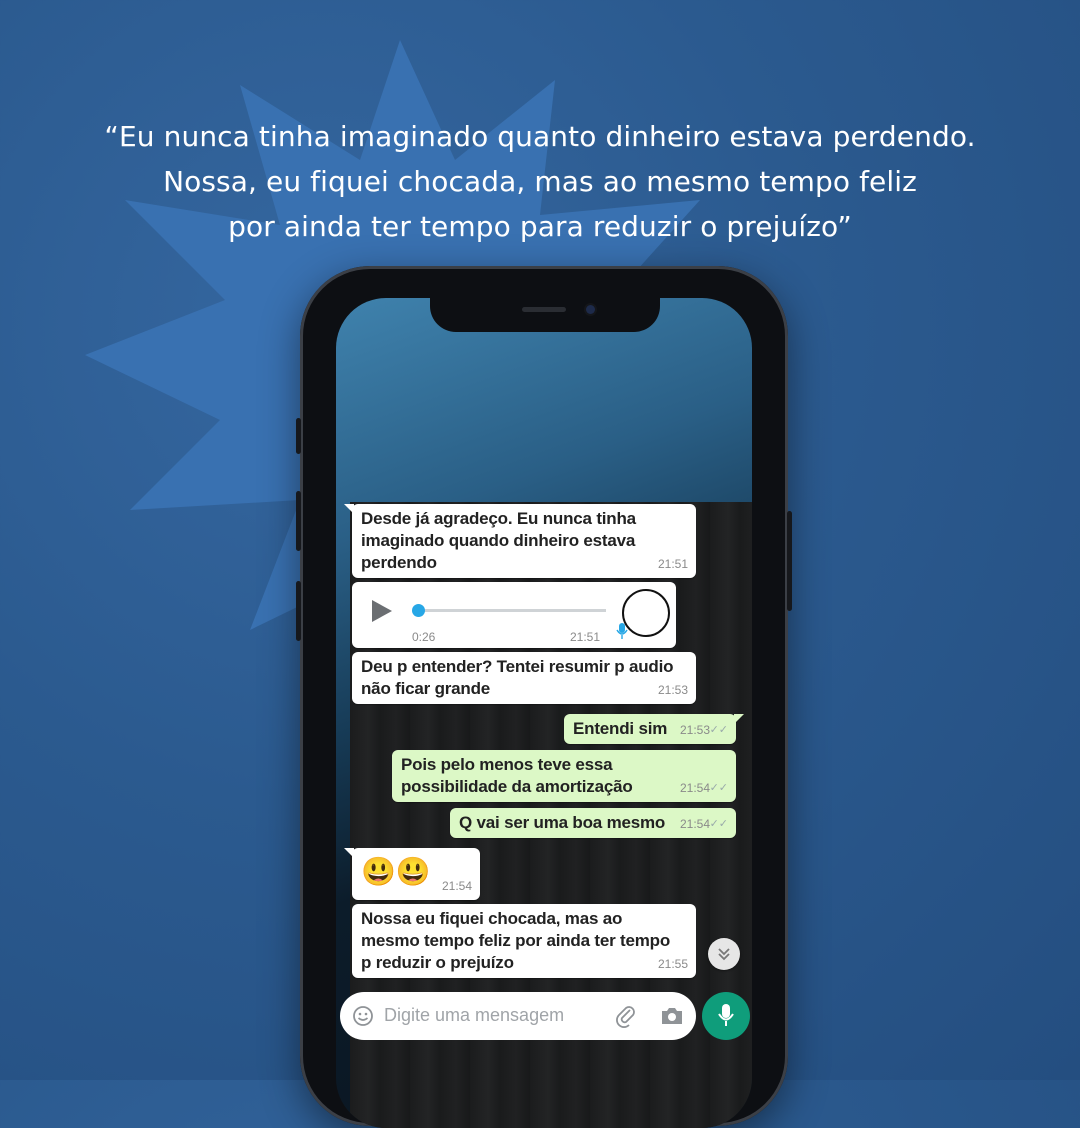 This screenshot has width=1080, height=1128. I want to click on message-text: Entendi sim, so click(620, 729).